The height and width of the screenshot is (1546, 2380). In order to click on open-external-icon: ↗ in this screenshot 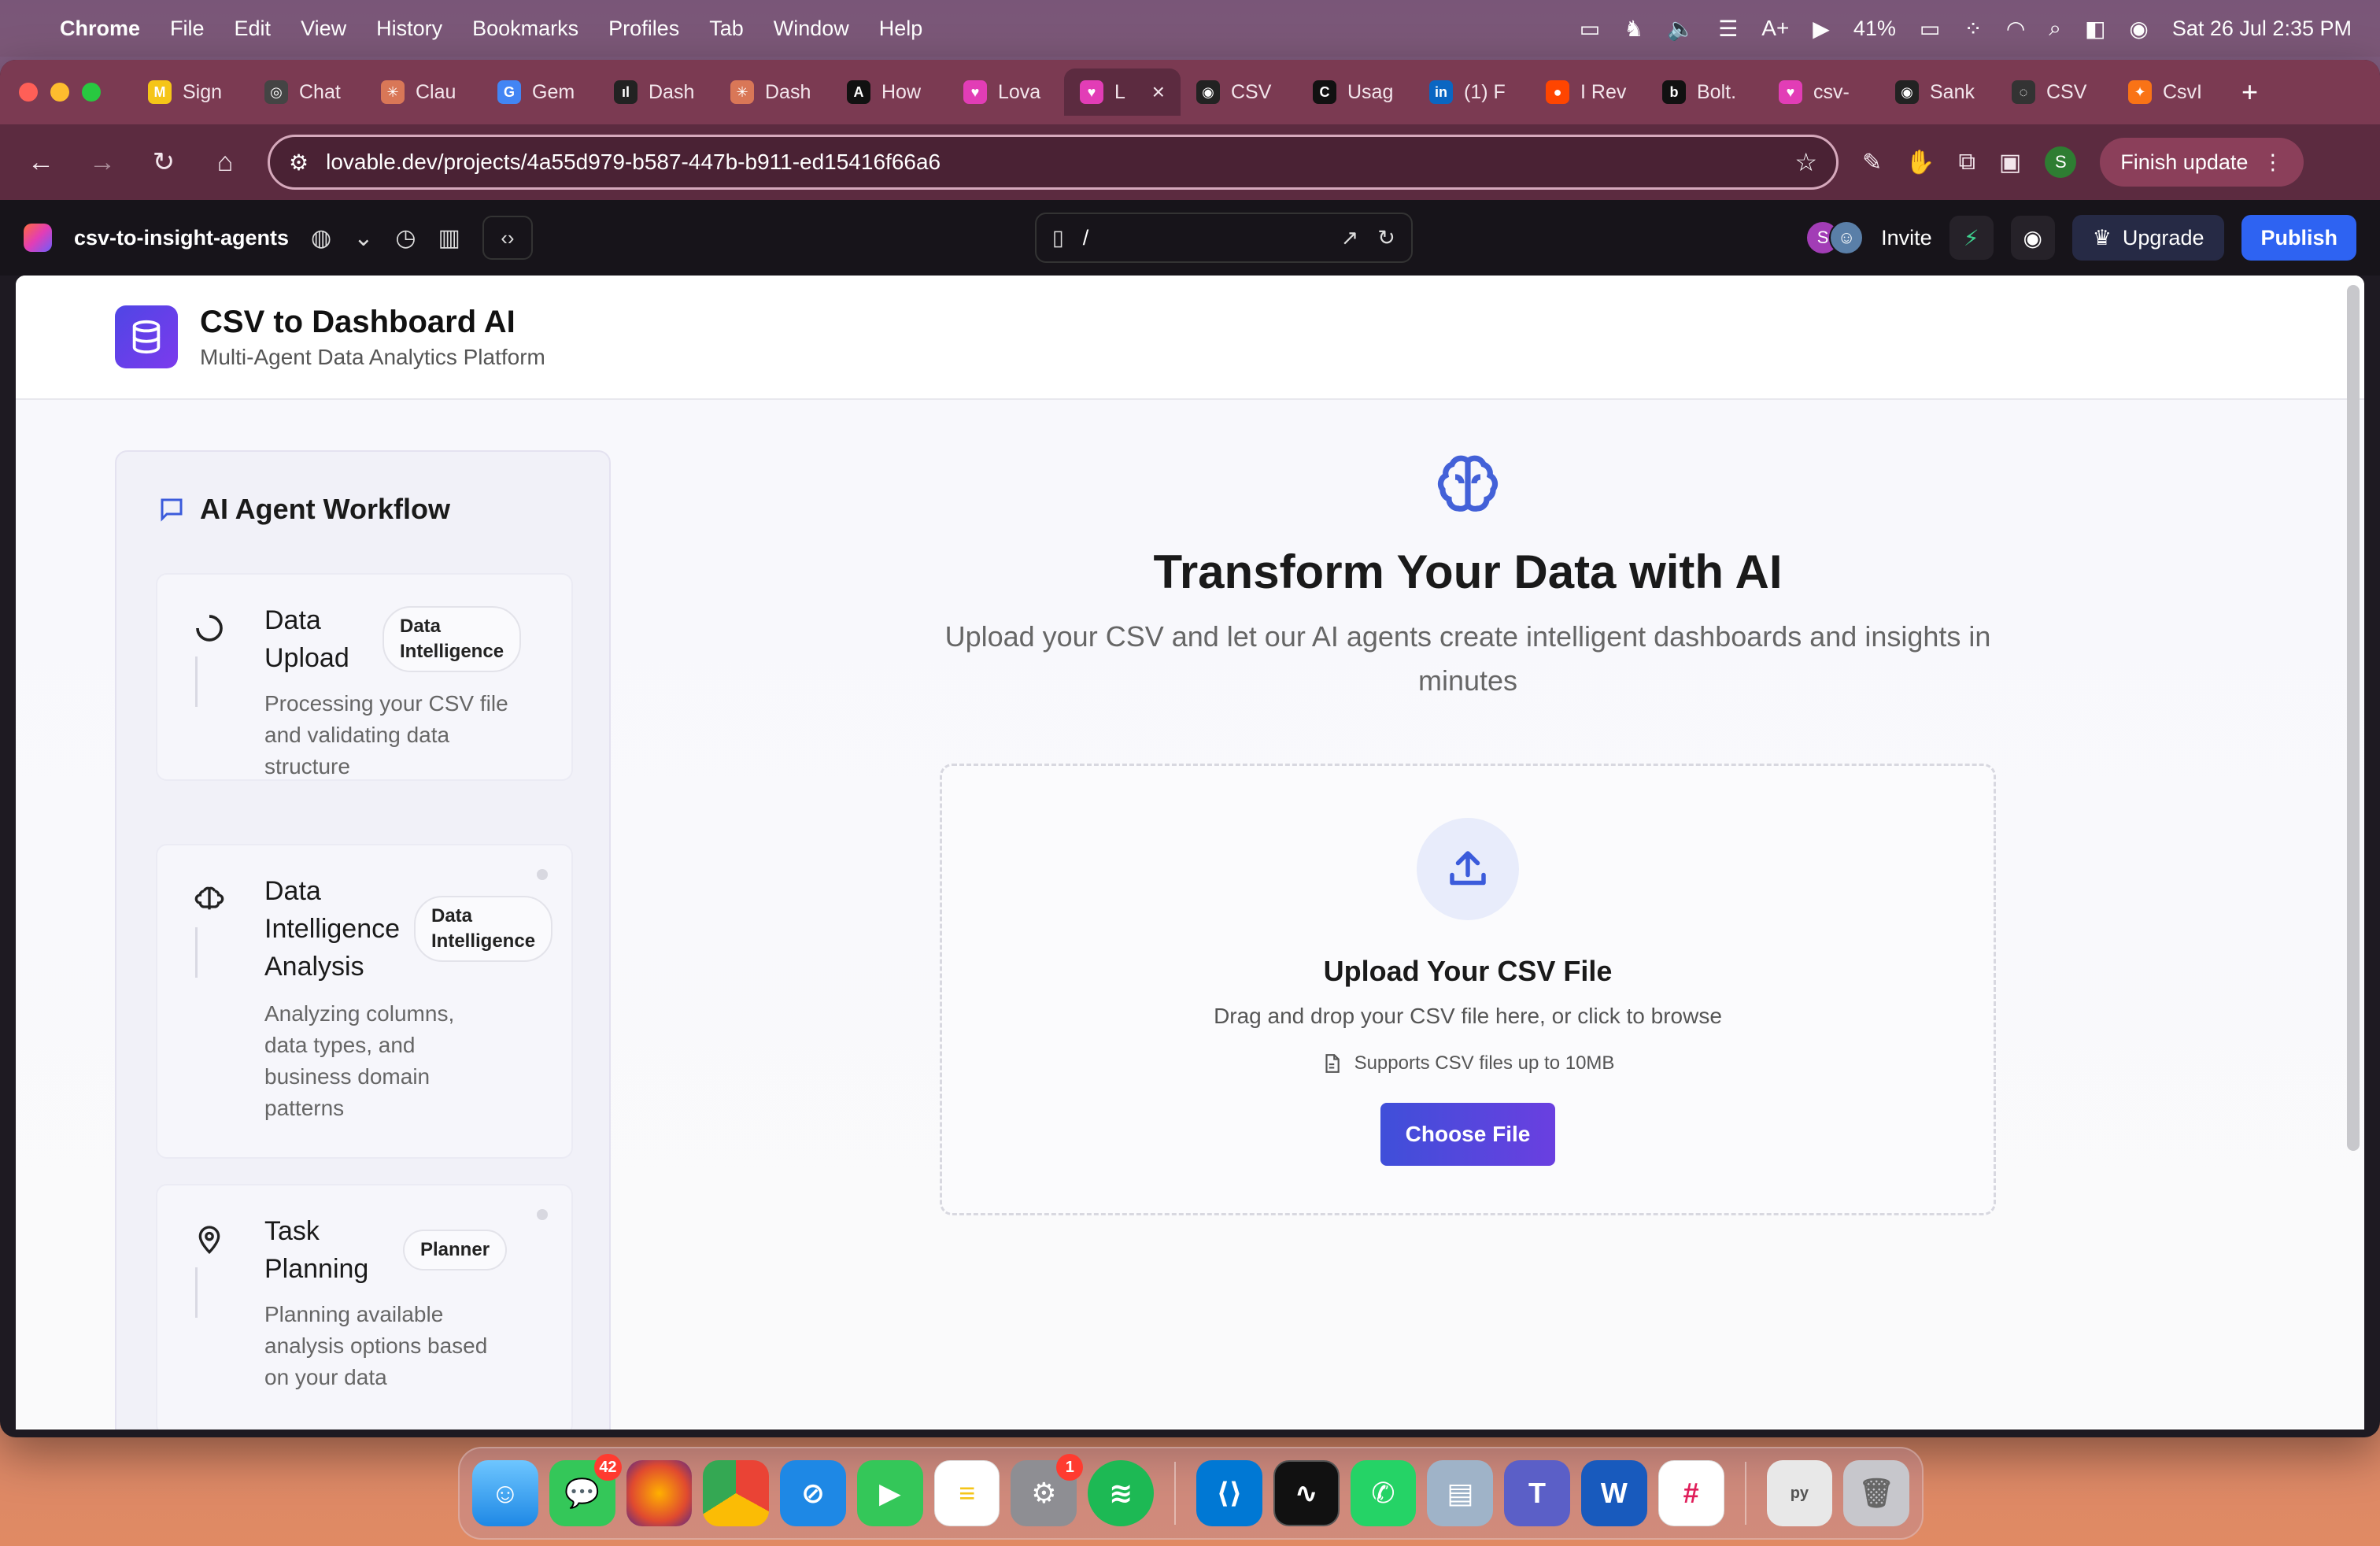, I will do `click(1350, 238)`.